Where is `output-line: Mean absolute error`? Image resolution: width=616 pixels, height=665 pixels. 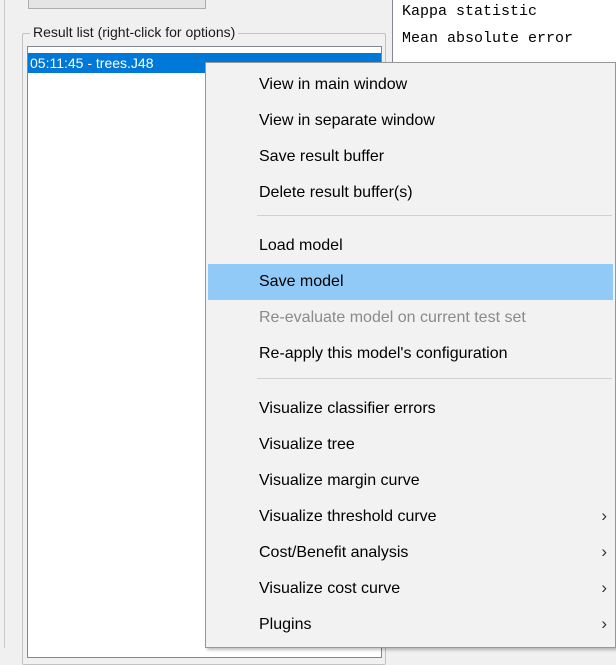 output-line: Mean absolute error is located at coordinates (488, 38).